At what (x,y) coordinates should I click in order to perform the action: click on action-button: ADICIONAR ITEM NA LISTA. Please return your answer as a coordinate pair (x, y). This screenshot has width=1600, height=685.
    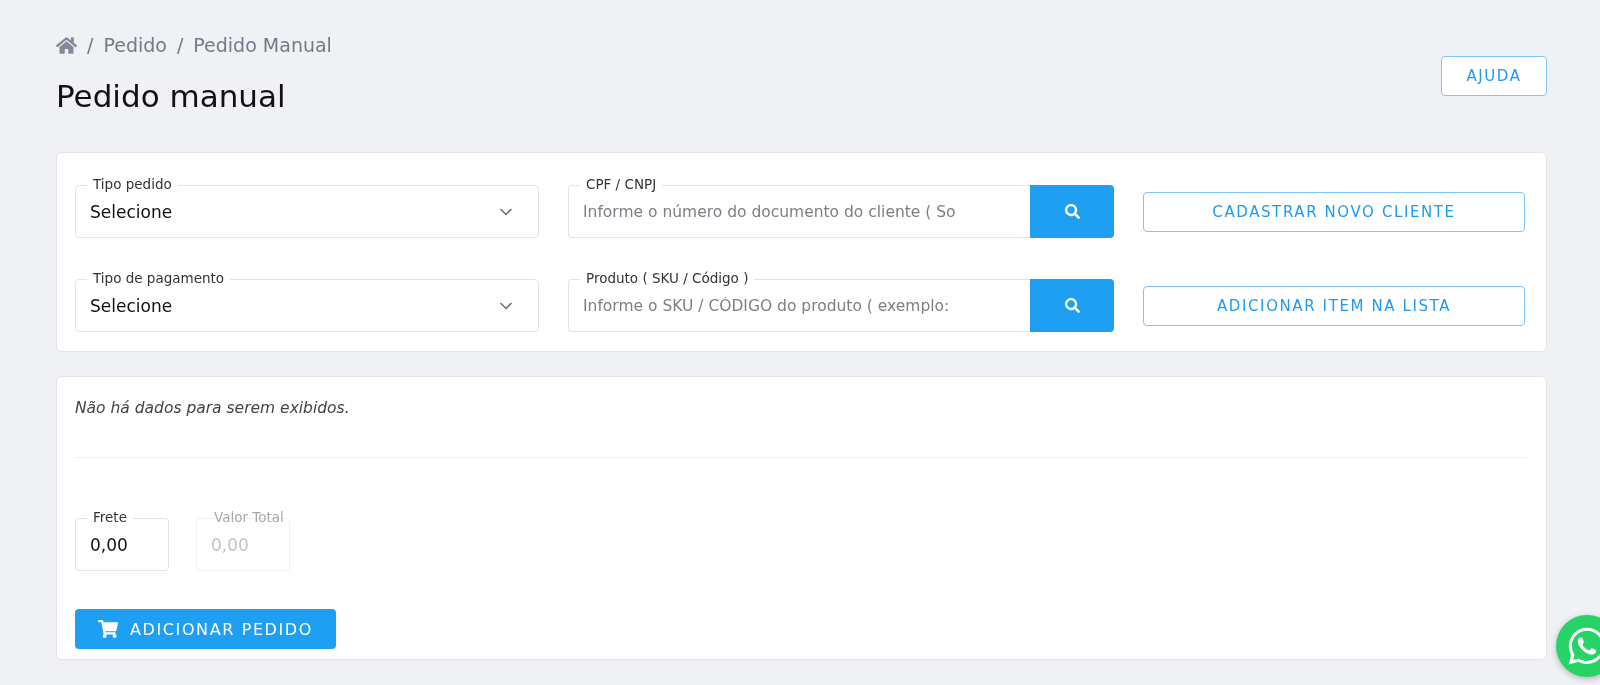
    Looking at the image, I should click on (1334, 305).